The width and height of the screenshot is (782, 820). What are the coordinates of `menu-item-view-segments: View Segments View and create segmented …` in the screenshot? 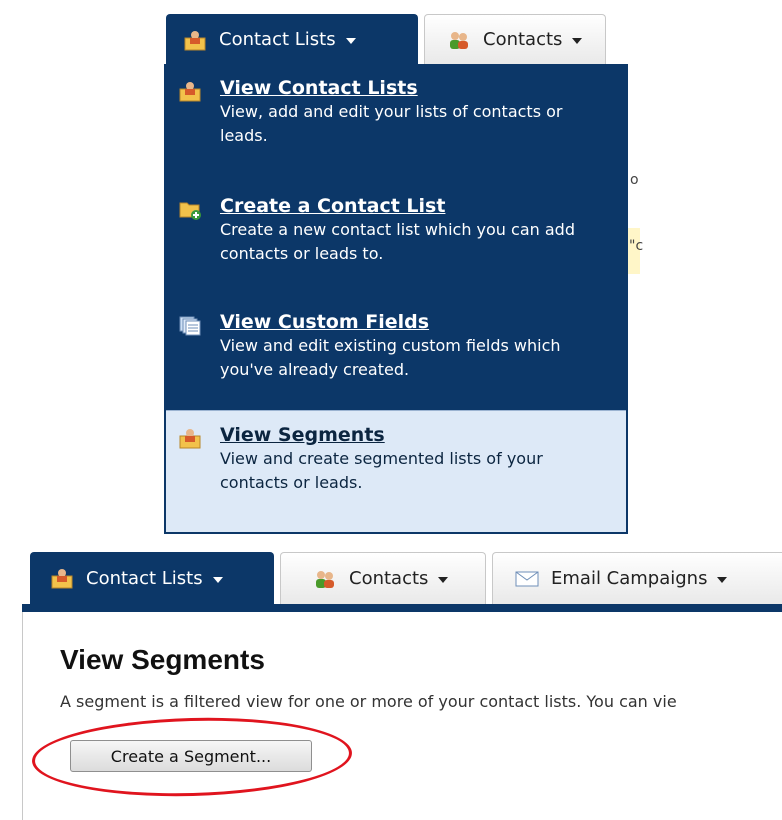 It's located at (396, 471).